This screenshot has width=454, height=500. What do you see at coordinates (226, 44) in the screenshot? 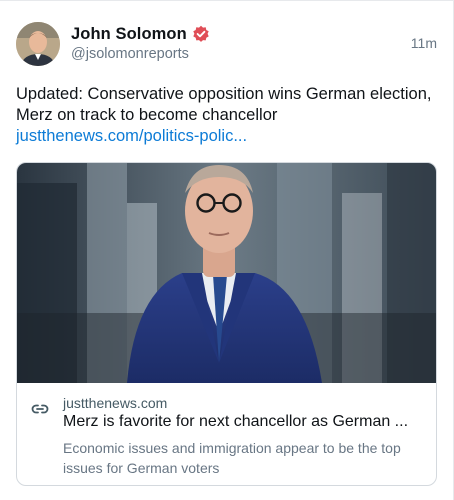
I see `post-header: John Solomon @jsolomonreports 11m` at bounding box center [226, 44].